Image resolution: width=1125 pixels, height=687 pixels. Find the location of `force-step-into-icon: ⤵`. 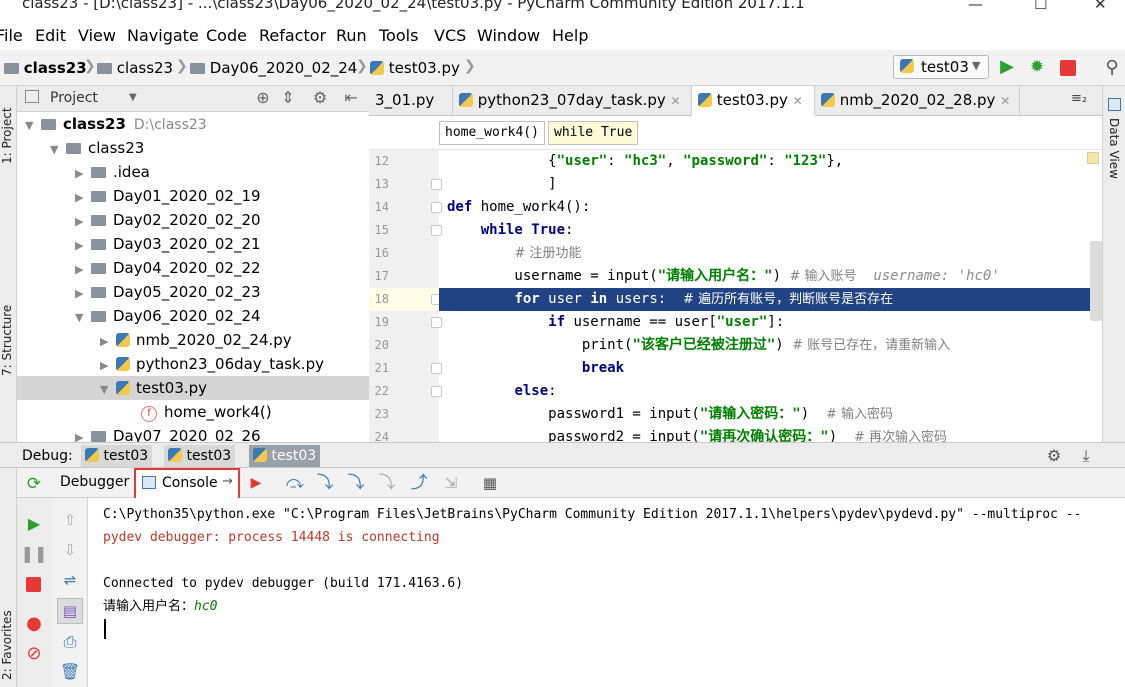

force-step-into-icon: ⤵ is located at coordinates (387, 483).